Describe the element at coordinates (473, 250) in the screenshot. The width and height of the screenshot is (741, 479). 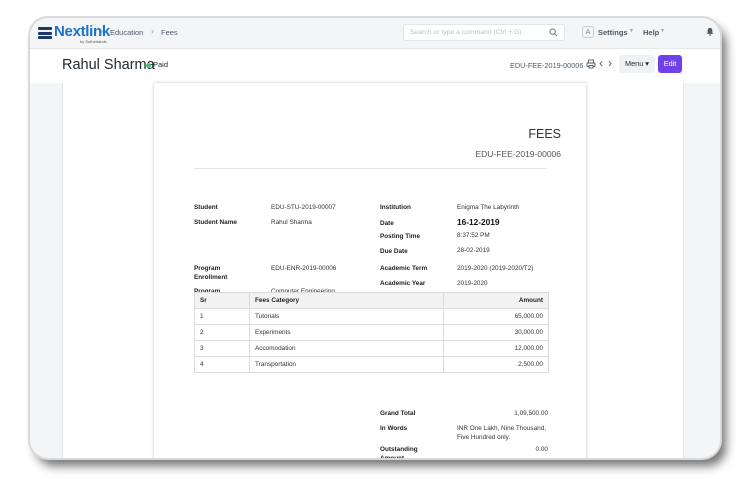
I see `field-value-due-date: 28-02-2019` at that location.